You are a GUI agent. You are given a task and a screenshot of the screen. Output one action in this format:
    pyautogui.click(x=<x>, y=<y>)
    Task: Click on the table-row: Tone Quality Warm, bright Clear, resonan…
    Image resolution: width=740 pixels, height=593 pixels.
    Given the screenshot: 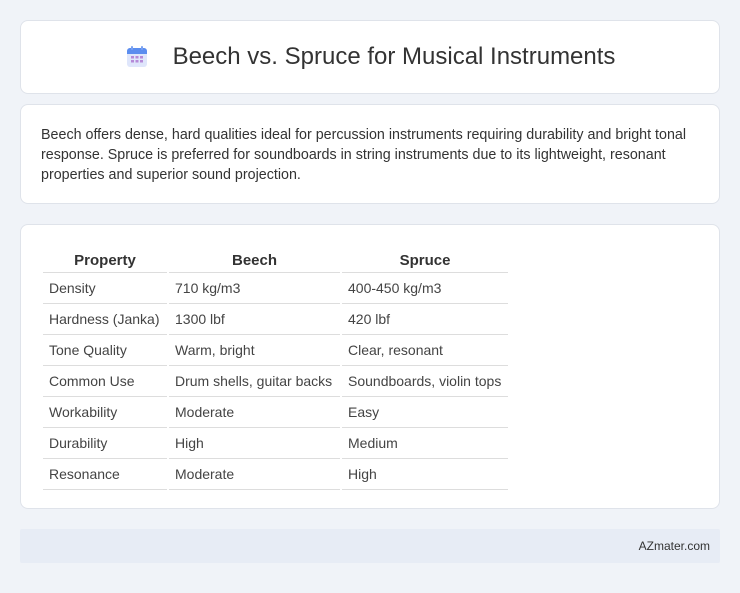 What is the action you would take?
    pyautogui.click(x=275, y=350)
    